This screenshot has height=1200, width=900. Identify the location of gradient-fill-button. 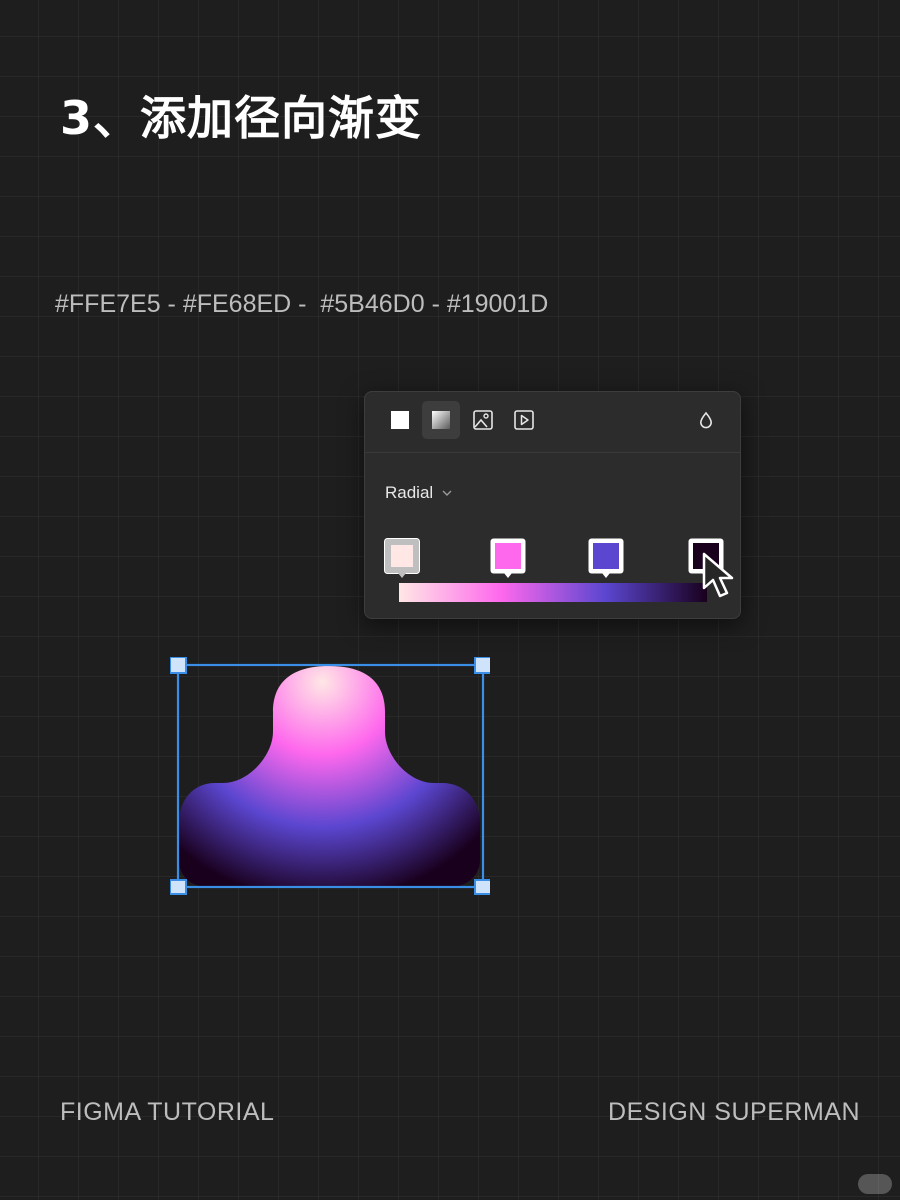
(441, 420).